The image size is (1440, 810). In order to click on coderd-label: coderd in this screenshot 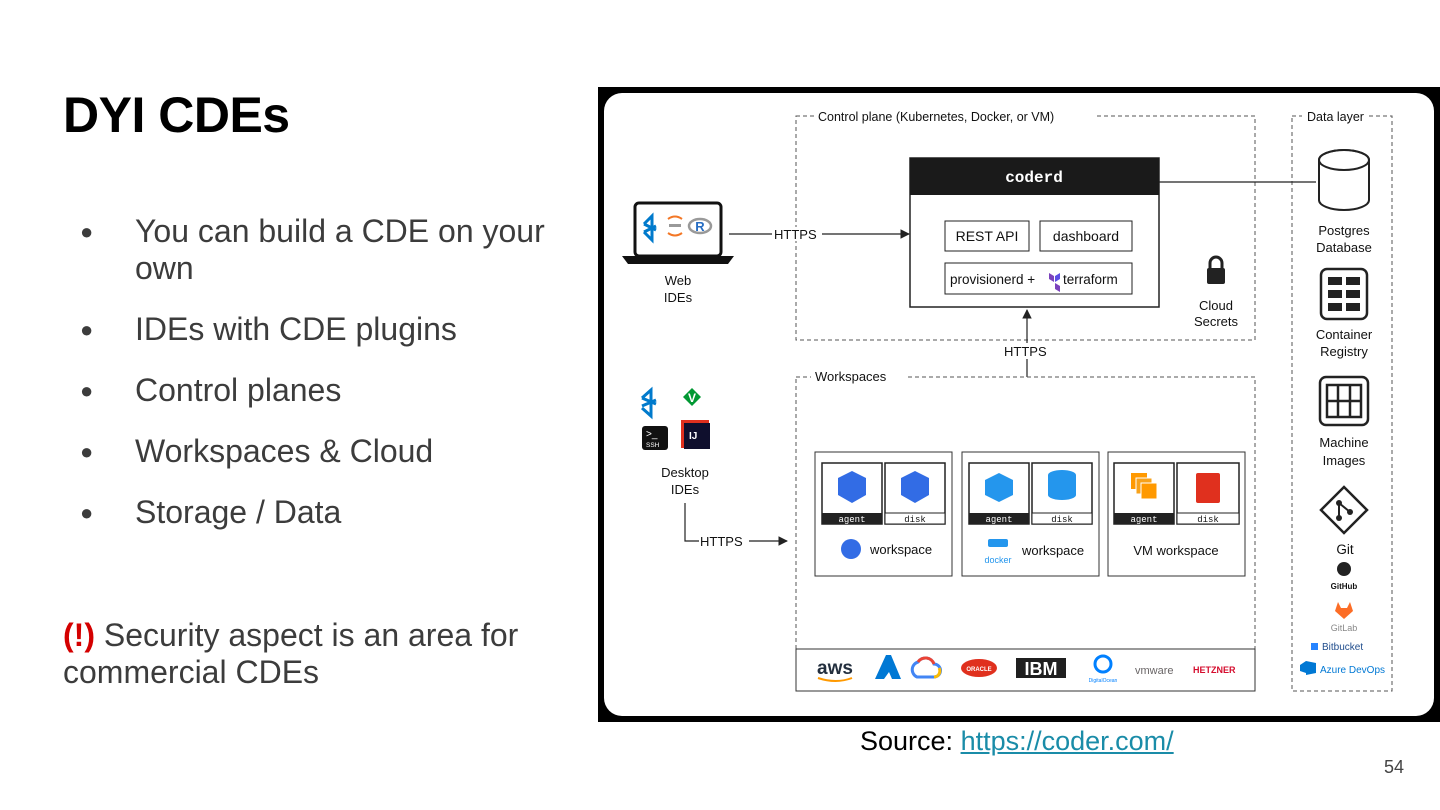, I will do `click(1034, 178)`.